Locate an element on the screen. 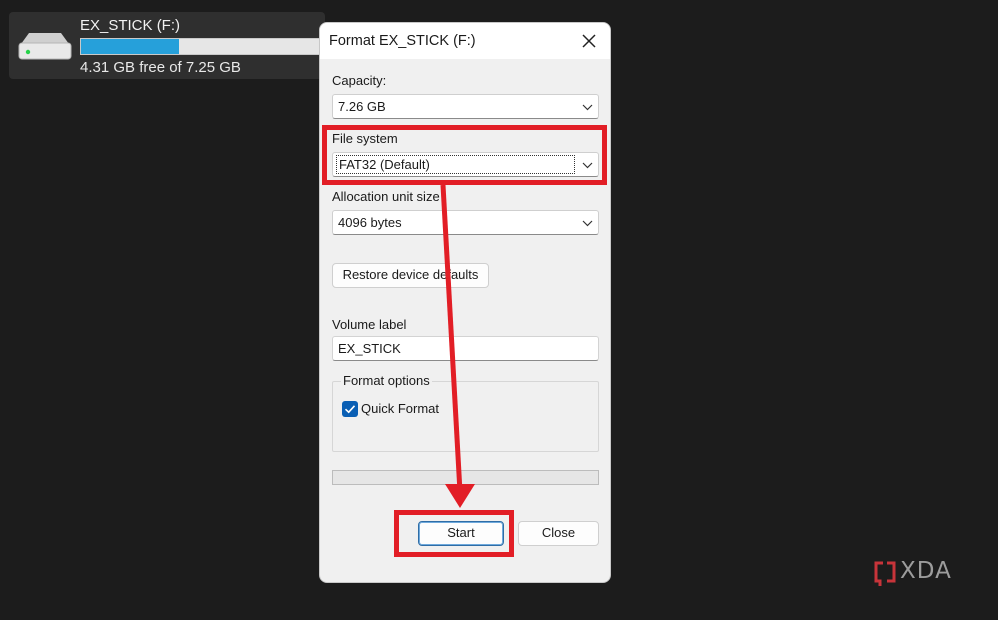  format-options-group: Format options Quick Format is located at coordinates (465, 412).